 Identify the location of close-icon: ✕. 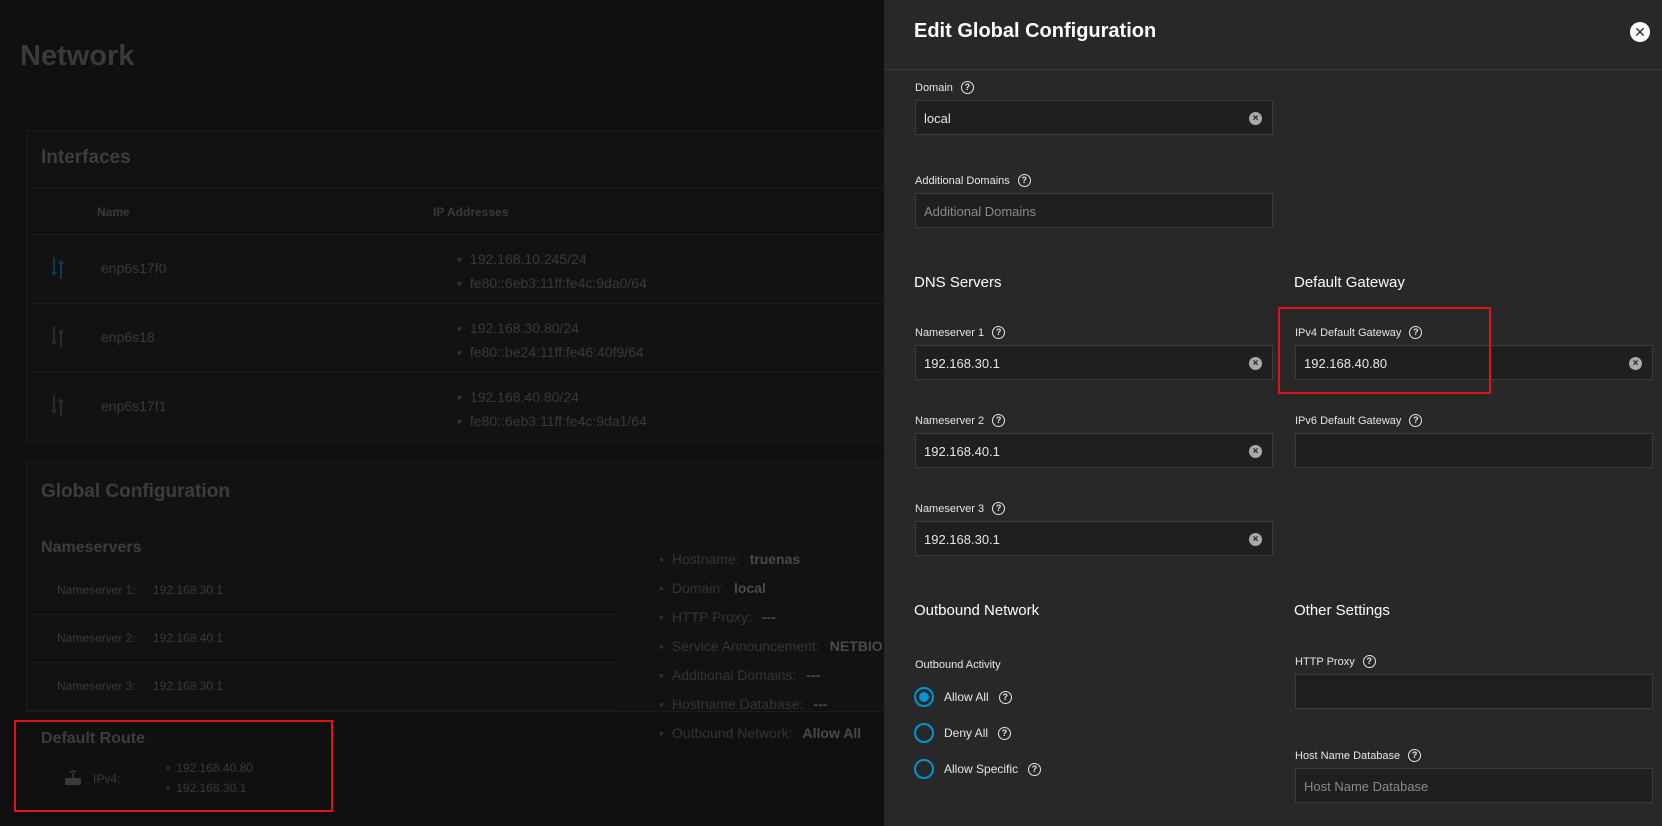
(1640, 32).